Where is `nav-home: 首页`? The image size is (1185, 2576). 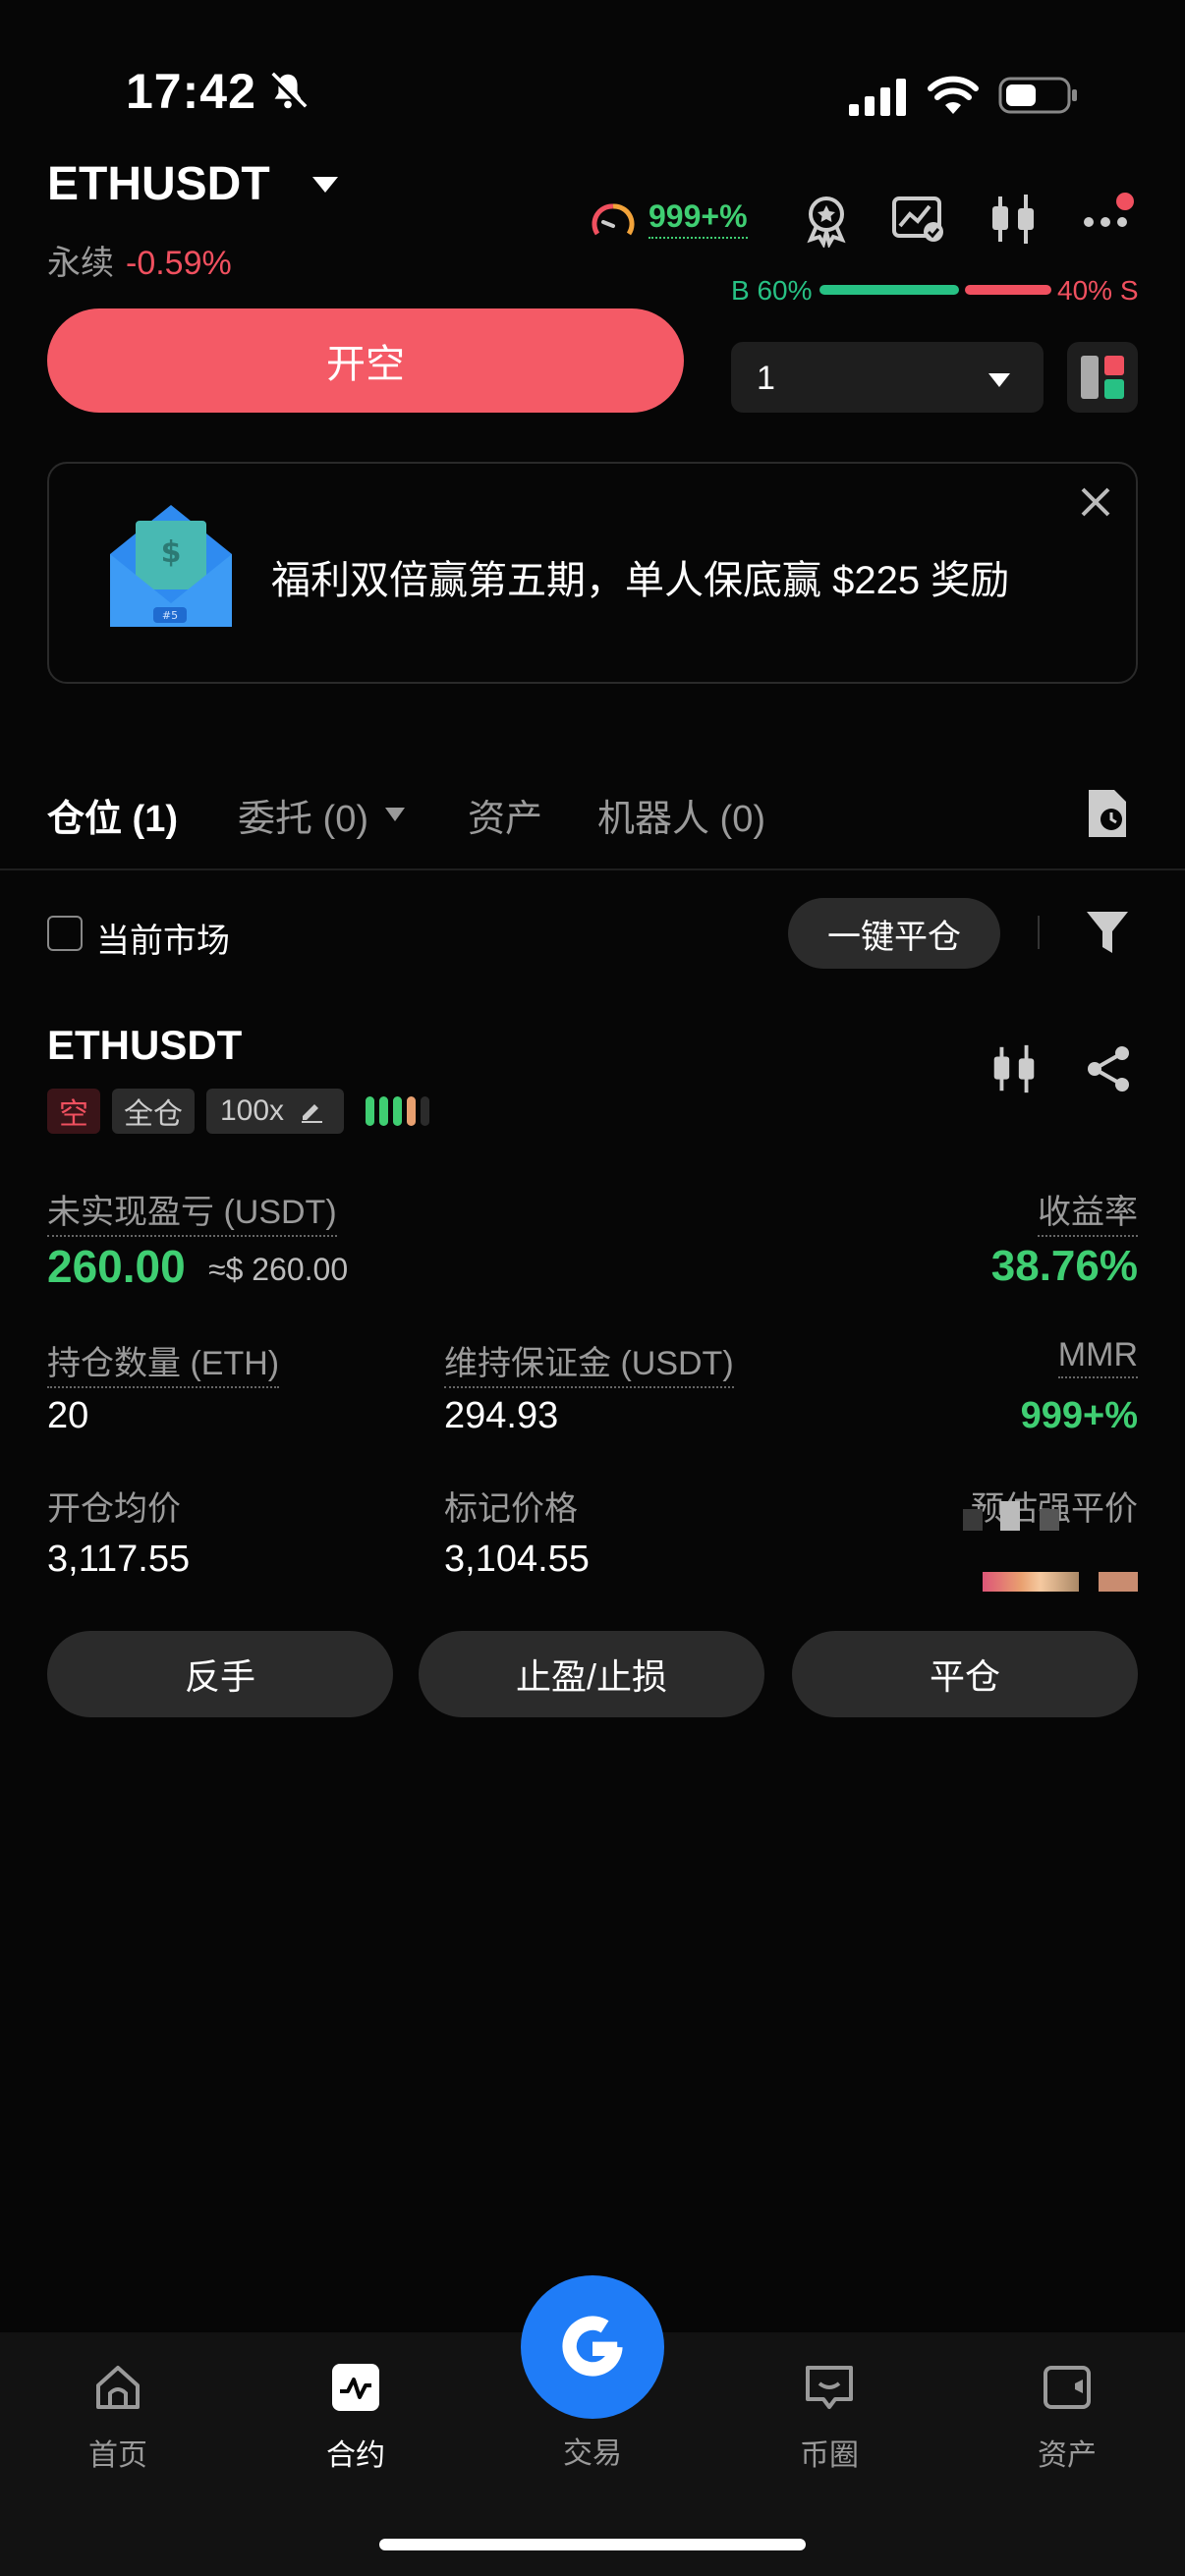
nav-home: 首页 is located at coordinates (118, 2422).